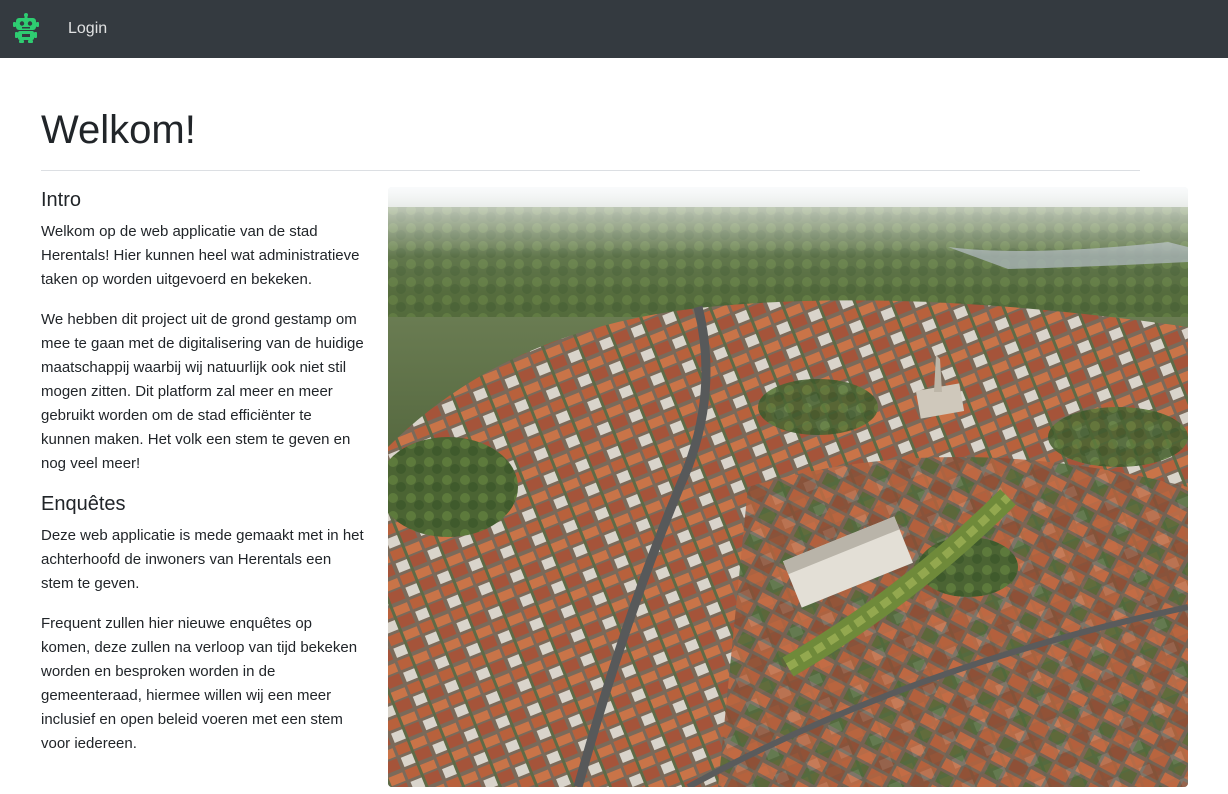 The width and height of the screenshot is (1228, 794). Describe the element at coordinates (61, 200) in the screenshot. I see `intro-heading: Intro` at that location.